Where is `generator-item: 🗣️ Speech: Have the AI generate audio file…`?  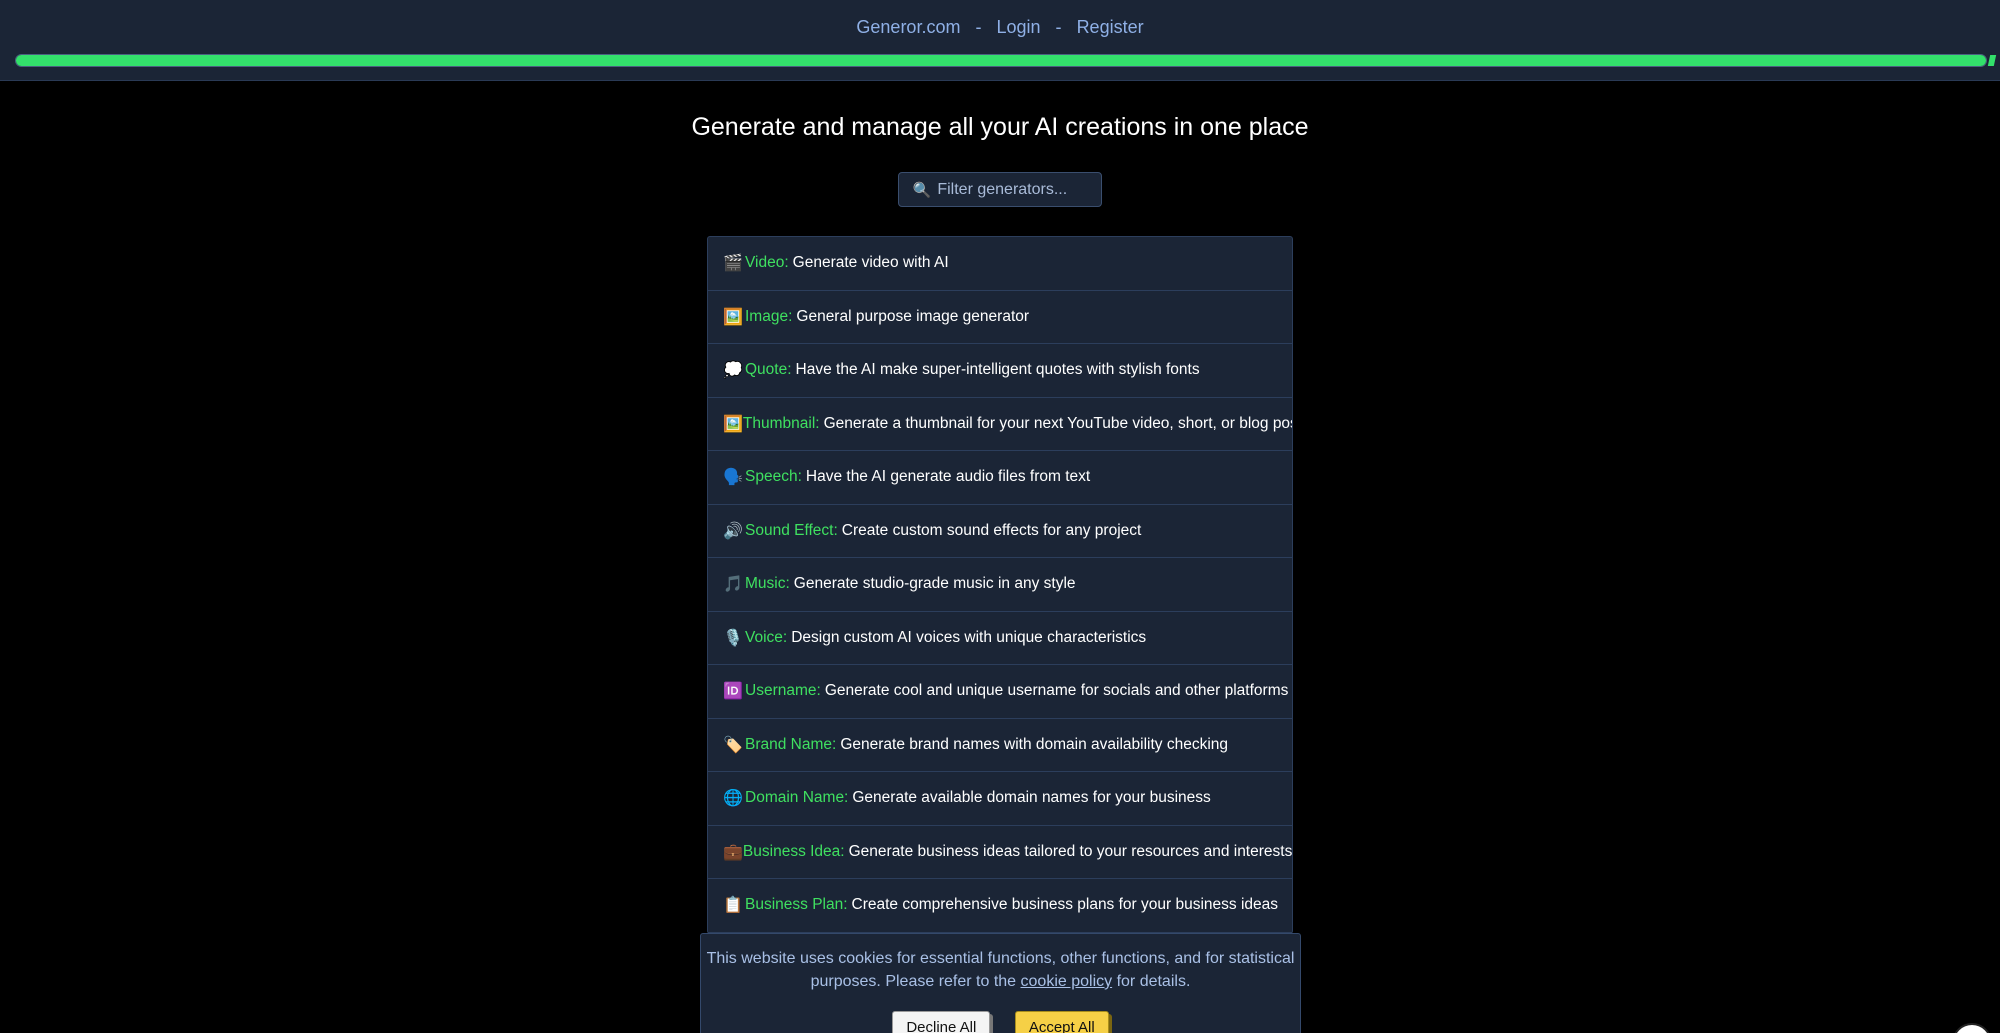 generator-item: 🗣️ Speech: Have the AI generate audio file… is located at coordinates (1000, 478).